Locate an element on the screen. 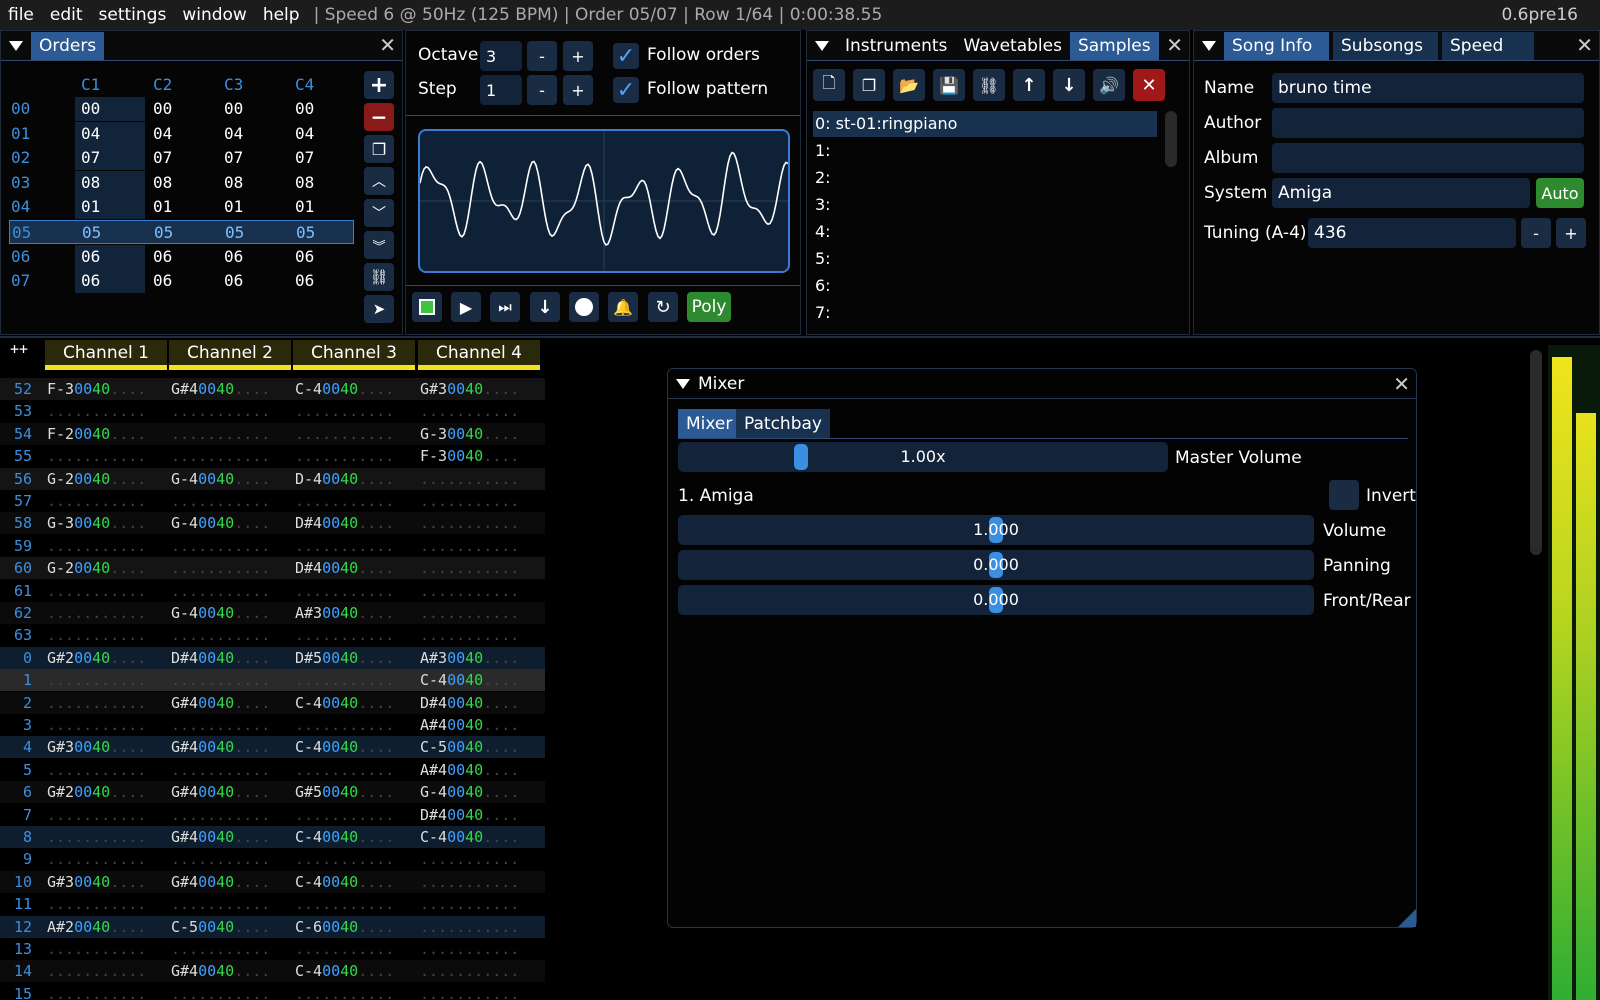 Image resolution: width=1600 pixels, height=1000 pixels. menu-file: file is located at coordinates (21, 15).